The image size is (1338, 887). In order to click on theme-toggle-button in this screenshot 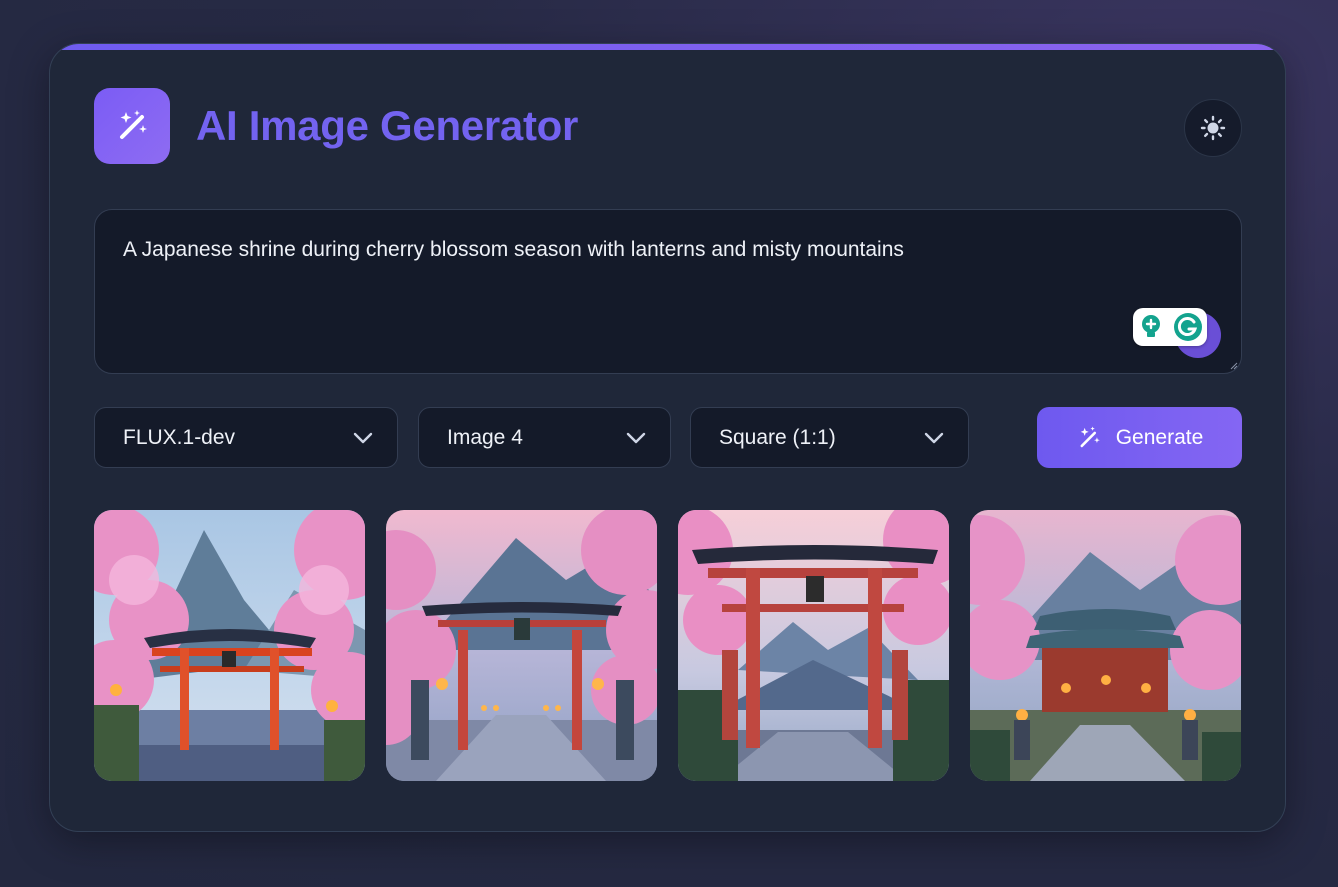, I will do `click(1213, 128)`.